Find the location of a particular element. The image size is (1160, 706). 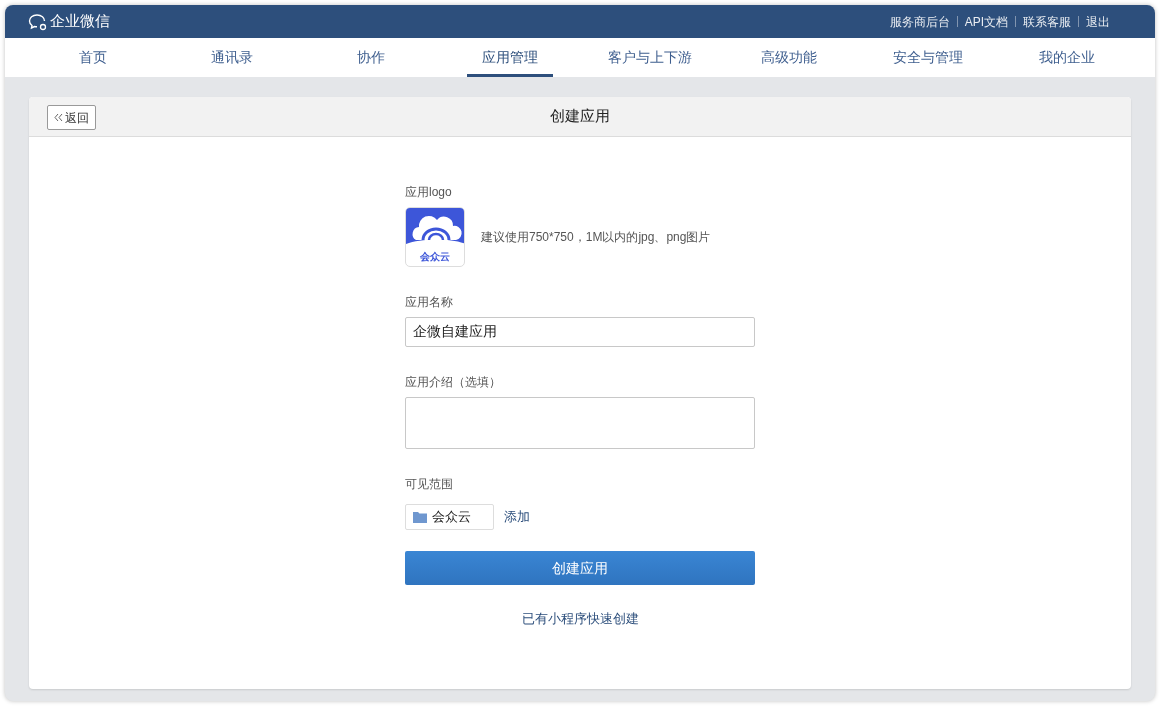

create-button: 创建应用 is located at coordinates (580, 568).